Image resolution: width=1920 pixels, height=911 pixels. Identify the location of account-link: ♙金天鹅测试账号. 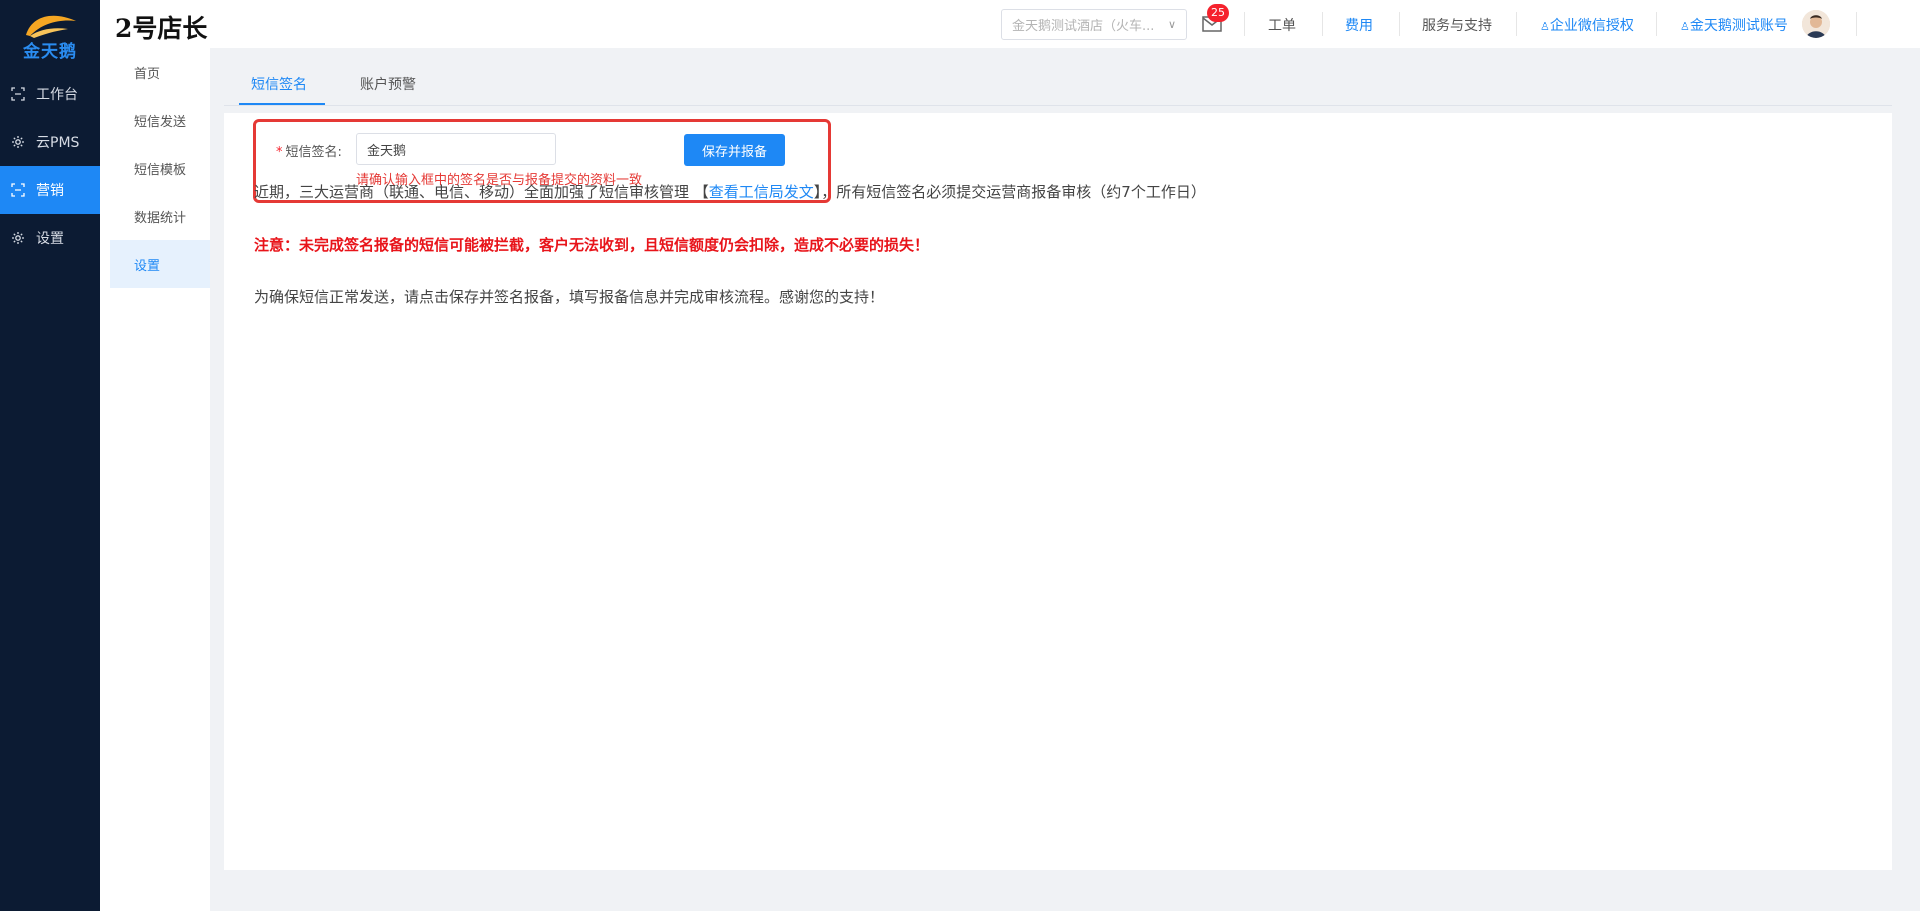
(1734, 25).